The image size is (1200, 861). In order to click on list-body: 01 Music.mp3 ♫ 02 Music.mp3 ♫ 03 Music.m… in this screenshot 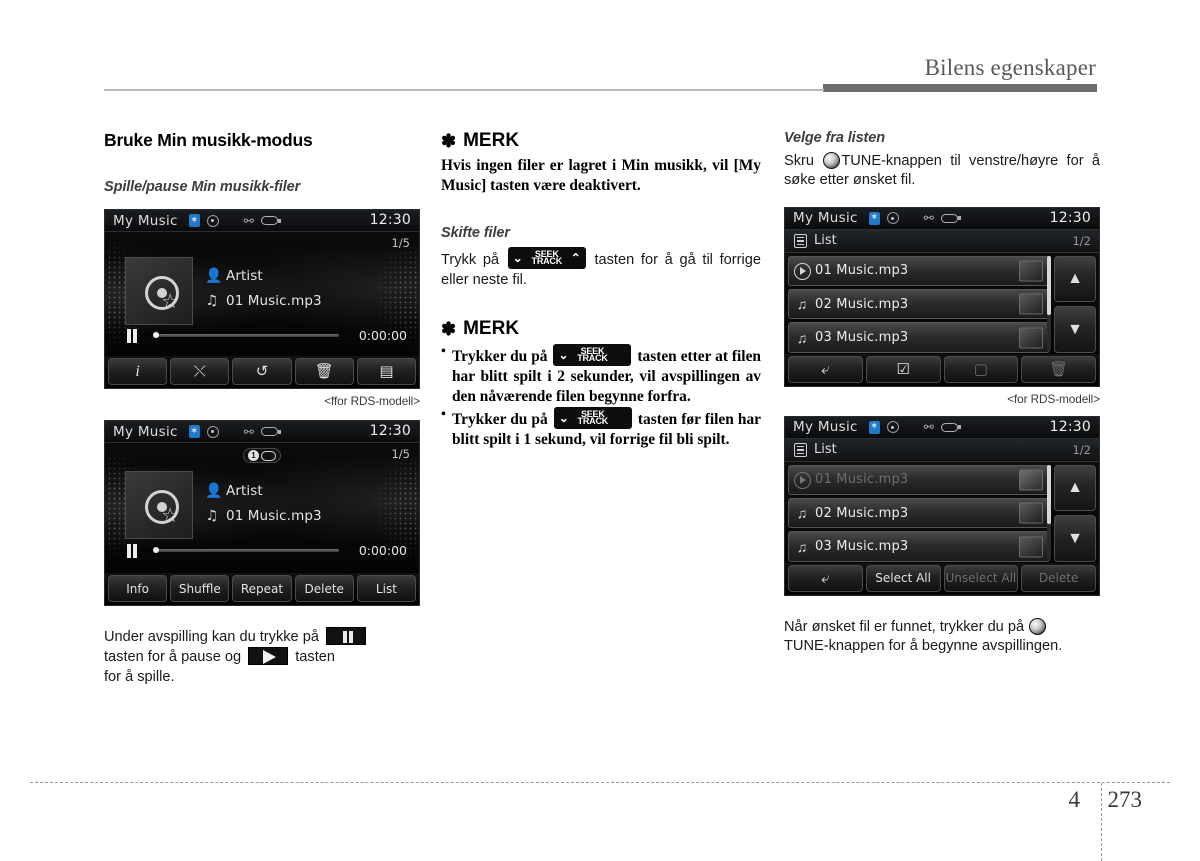, I will do `click(942, 511)`.